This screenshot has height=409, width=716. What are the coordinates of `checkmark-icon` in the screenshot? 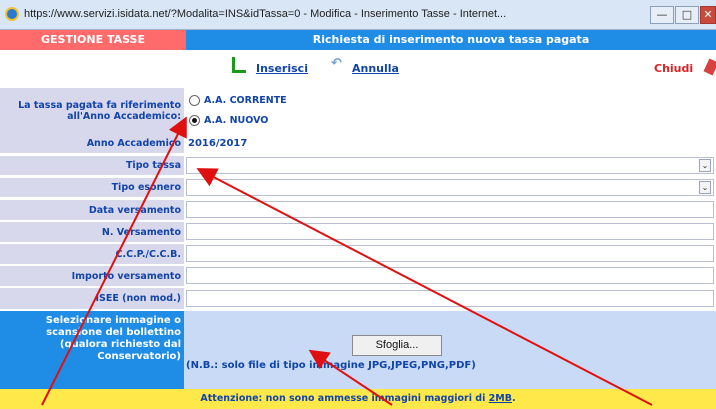 It's located at (239, 65).